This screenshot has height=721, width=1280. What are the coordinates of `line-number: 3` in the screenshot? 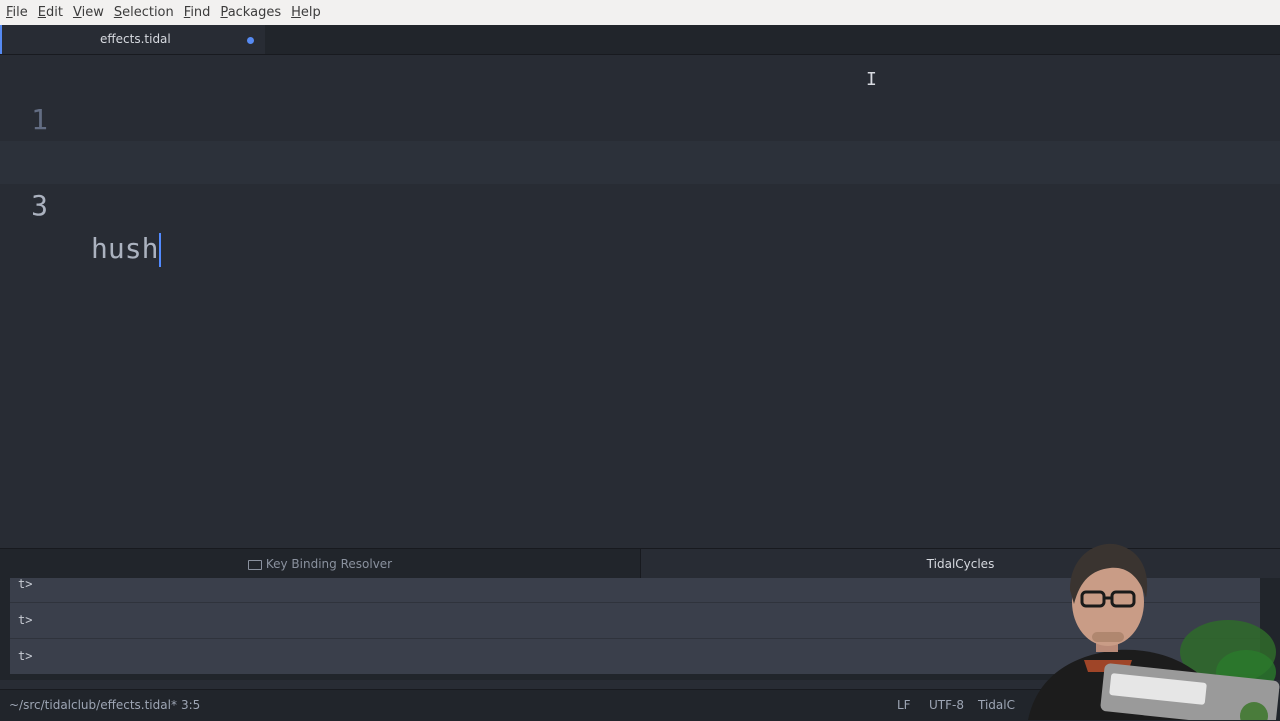 It's located at (39, 205).